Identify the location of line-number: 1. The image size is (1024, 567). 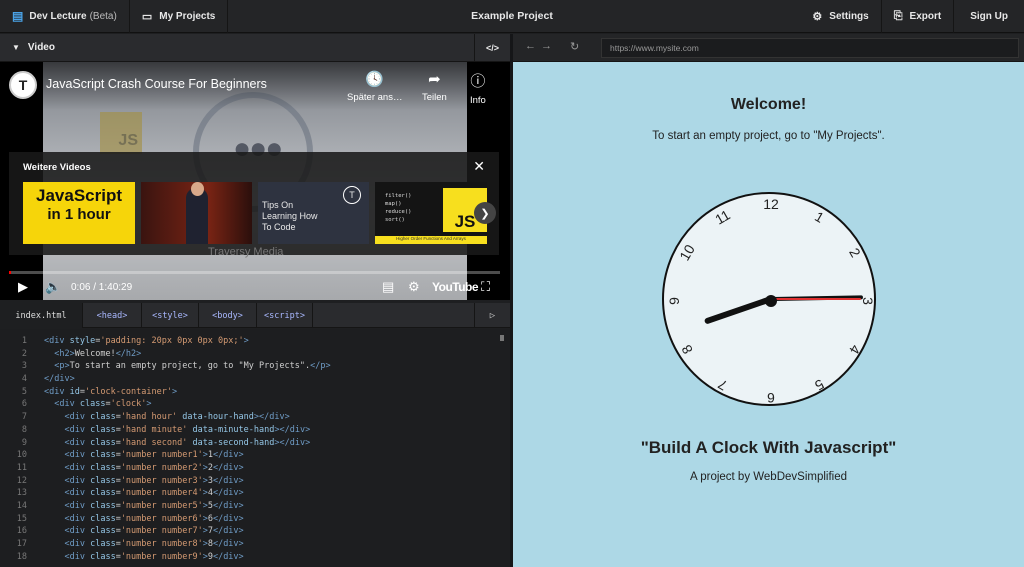
(24, 341).